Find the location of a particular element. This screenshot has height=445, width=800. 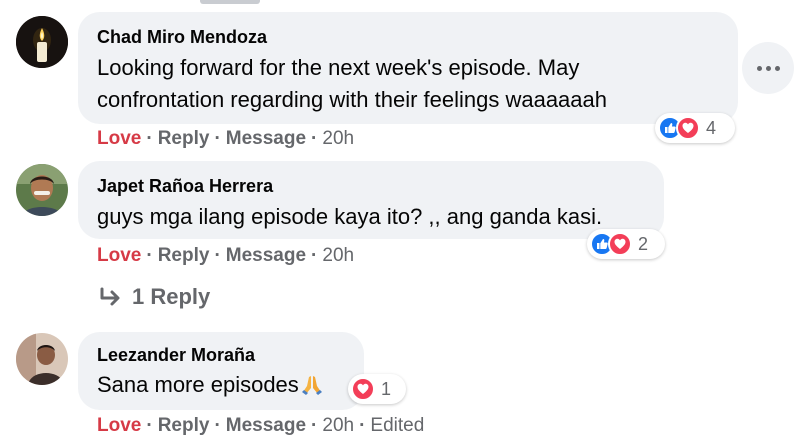

edited-label: Edited is located at coordinates (397, 426).